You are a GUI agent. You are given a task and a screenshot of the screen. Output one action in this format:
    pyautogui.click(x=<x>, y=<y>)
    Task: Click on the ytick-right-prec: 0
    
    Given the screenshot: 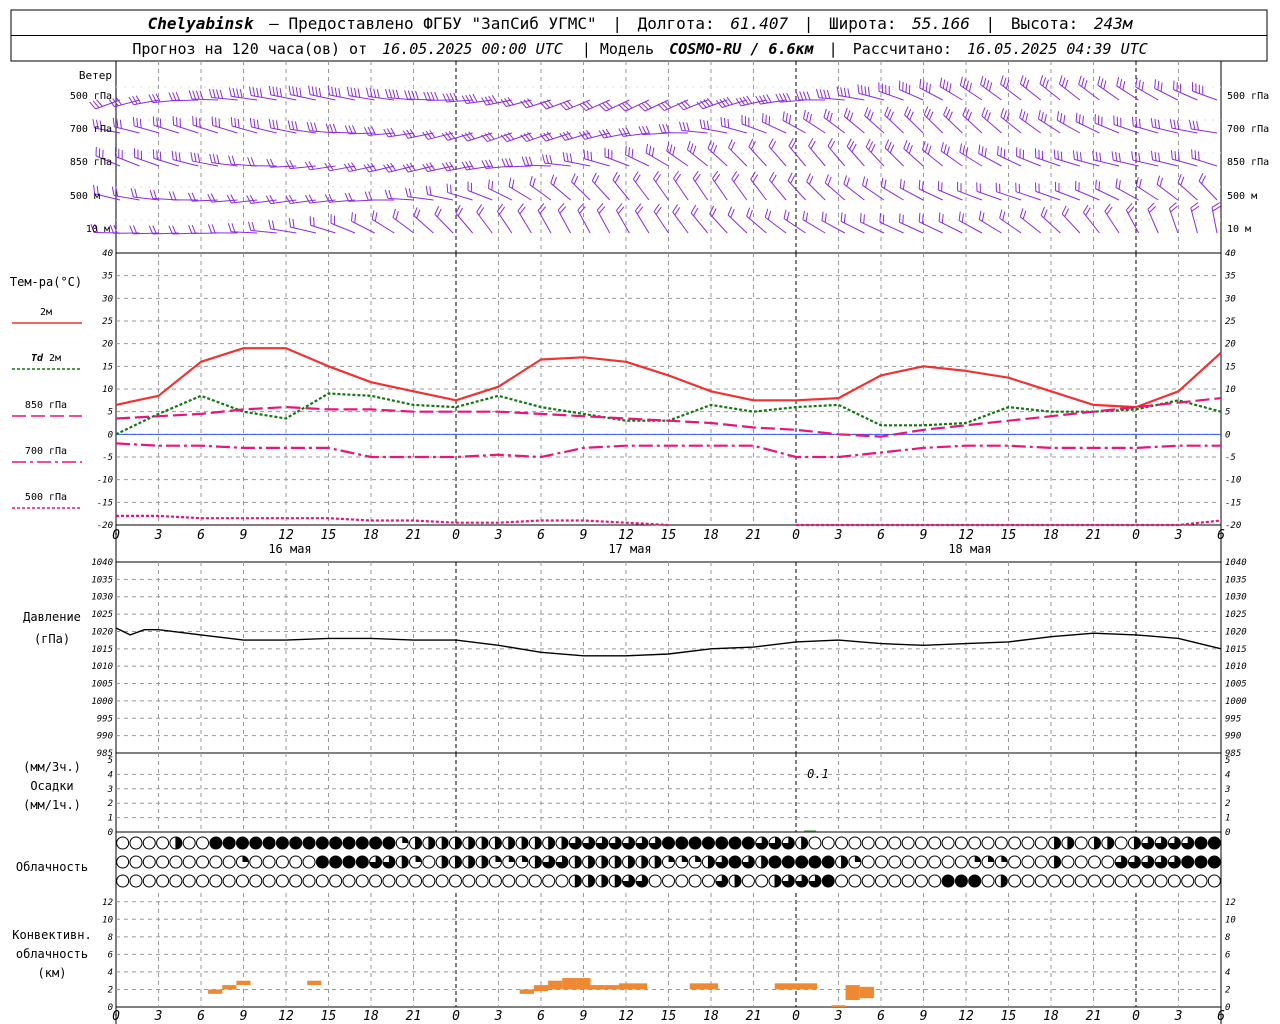 What is the action you would take?
    pyautogui.click(x=1227, y=833)
    